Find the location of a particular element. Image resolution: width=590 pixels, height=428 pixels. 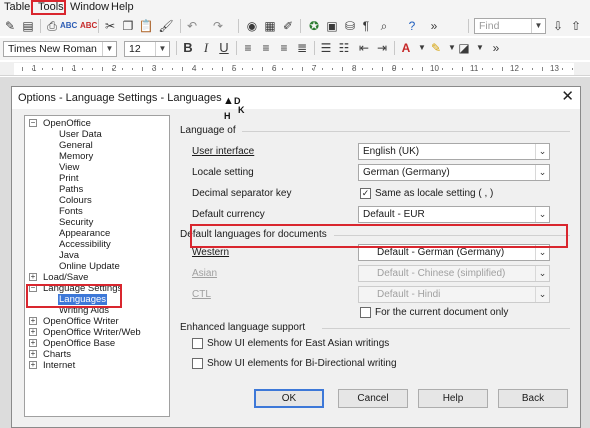

align-center-icon: ≡ is located at coordinates (266, 48).